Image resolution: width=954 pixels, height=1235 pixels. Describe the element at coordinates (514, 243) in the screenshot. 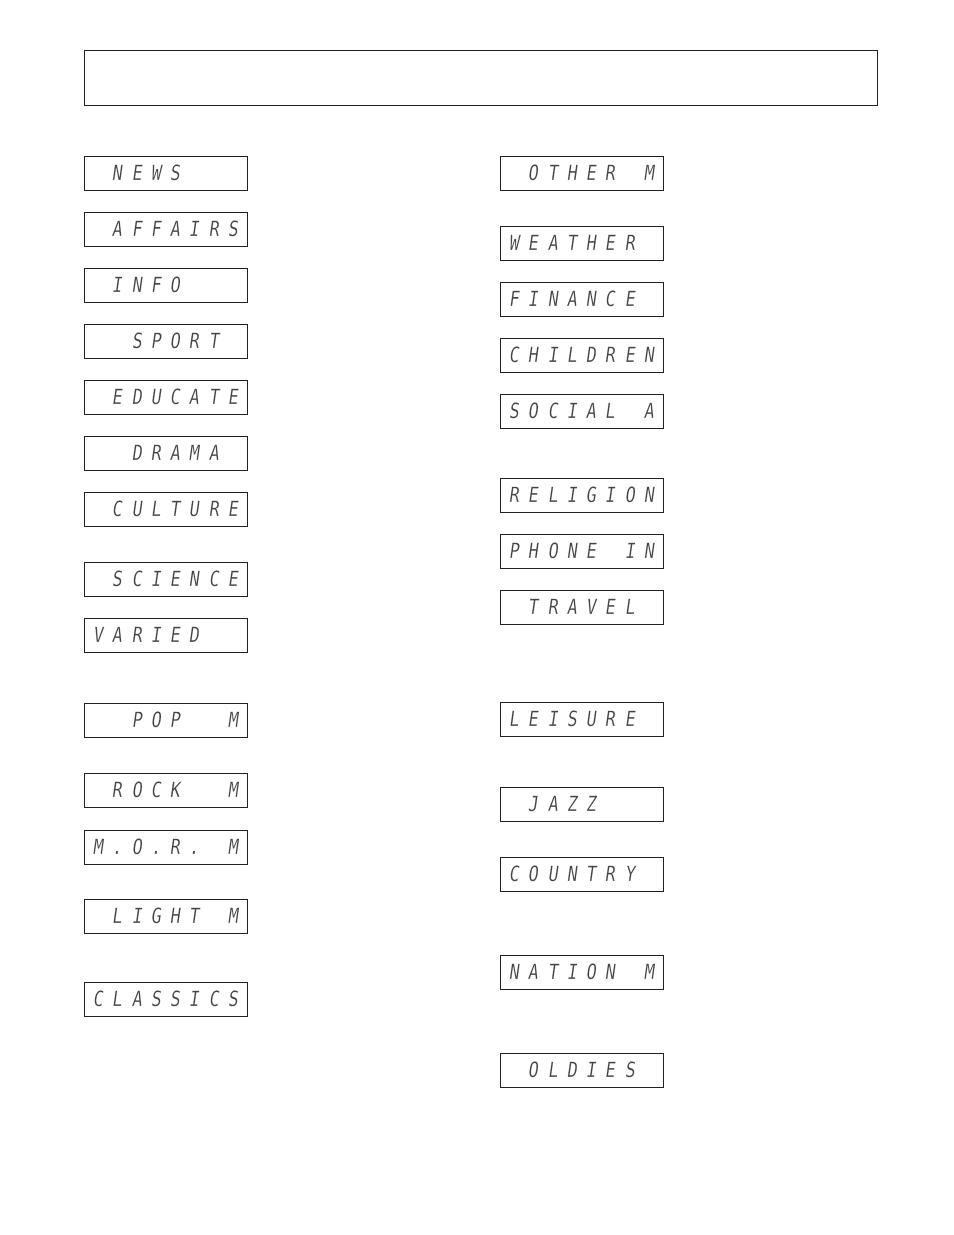

I see `lcd-character: W` at that location.